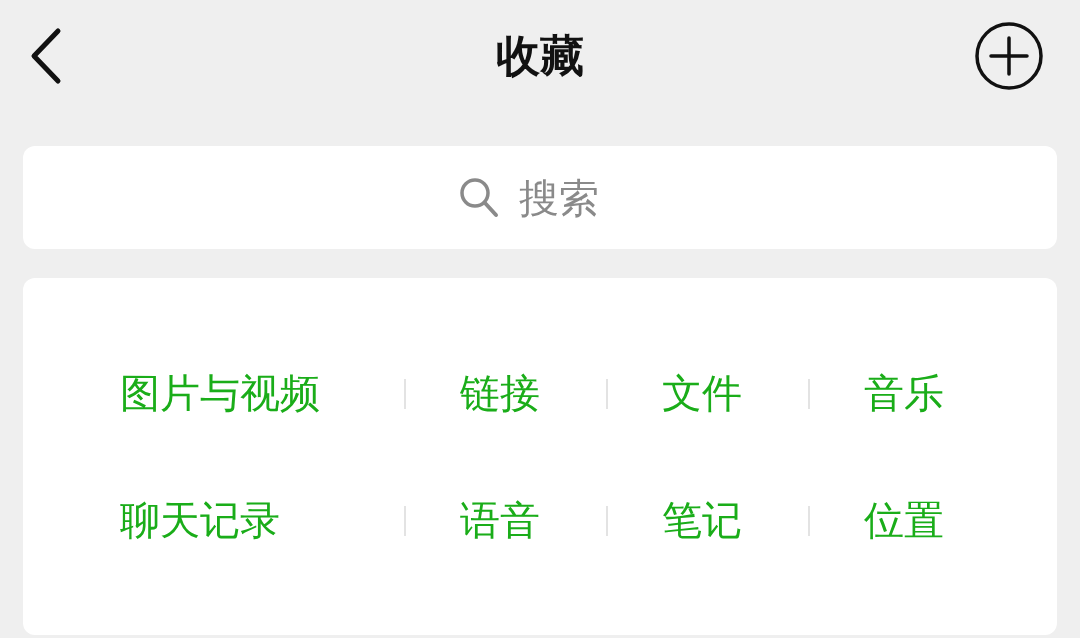 The width and height of the screenshot is (1080, 638). What do you see at coordinates (702, 393) in the screenshot?
I see `category-link: 文件` at bounding box center [702, 393].